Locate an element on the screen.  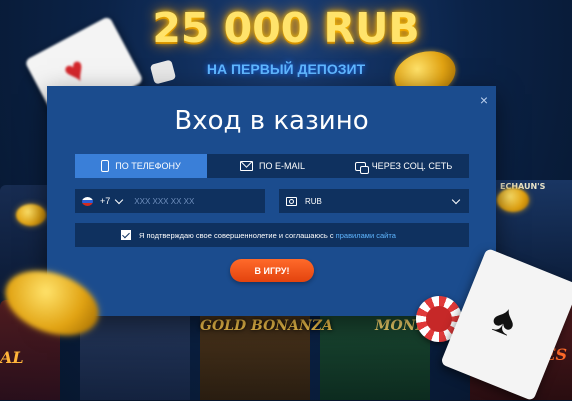
rules-link: правилами сайта is located at coordinates (366, 235).